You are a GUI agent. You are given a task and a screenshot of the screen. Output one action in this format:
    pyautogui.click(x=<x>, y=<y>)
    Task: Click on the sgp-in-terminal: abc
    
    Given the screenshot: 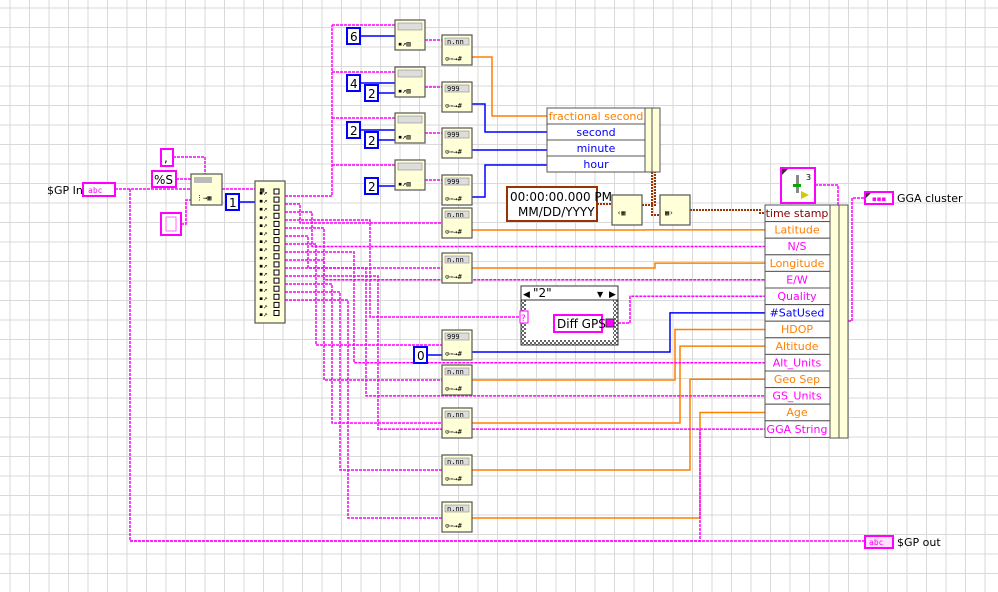 What is the action you would take?
    pyautogui.click(x=99, y=189)
    